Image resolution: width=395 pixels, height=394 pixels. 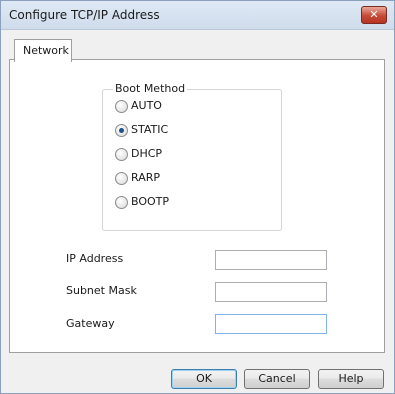 I want to click on radio-label: STATIC, so click(x=150, y=129).